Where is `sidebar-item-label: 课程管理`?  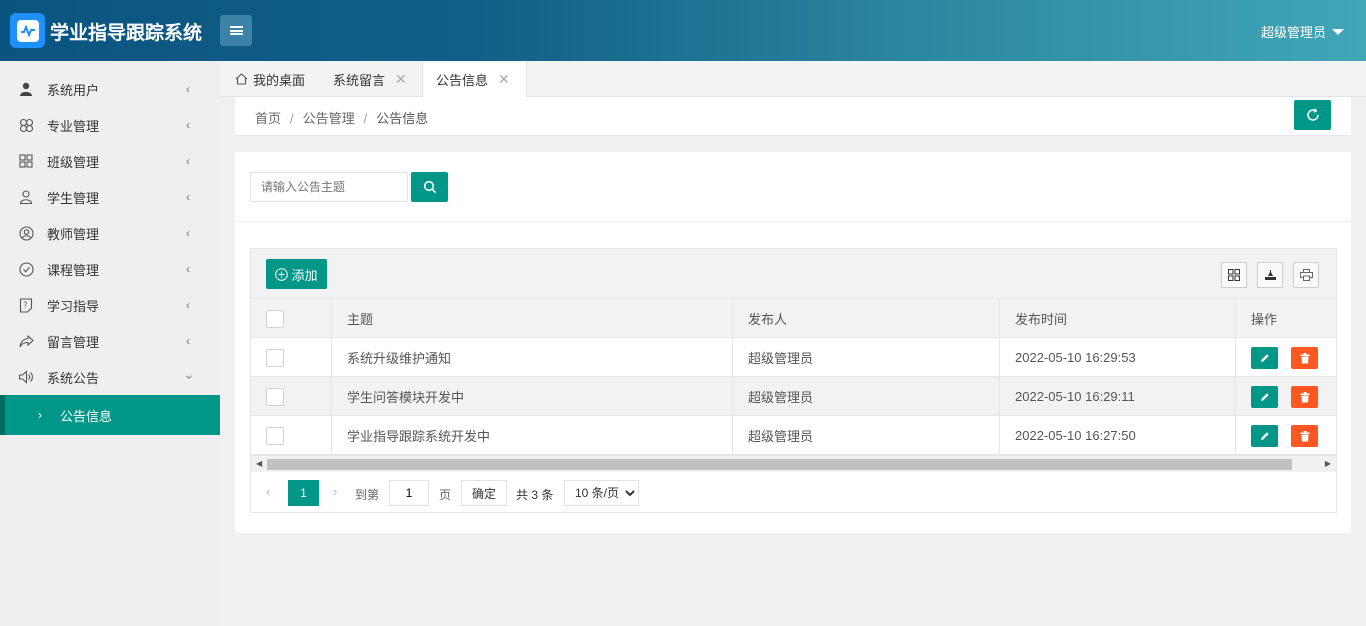
sidebar-item-label: 课程管理 is located at coordinates (73, 270).